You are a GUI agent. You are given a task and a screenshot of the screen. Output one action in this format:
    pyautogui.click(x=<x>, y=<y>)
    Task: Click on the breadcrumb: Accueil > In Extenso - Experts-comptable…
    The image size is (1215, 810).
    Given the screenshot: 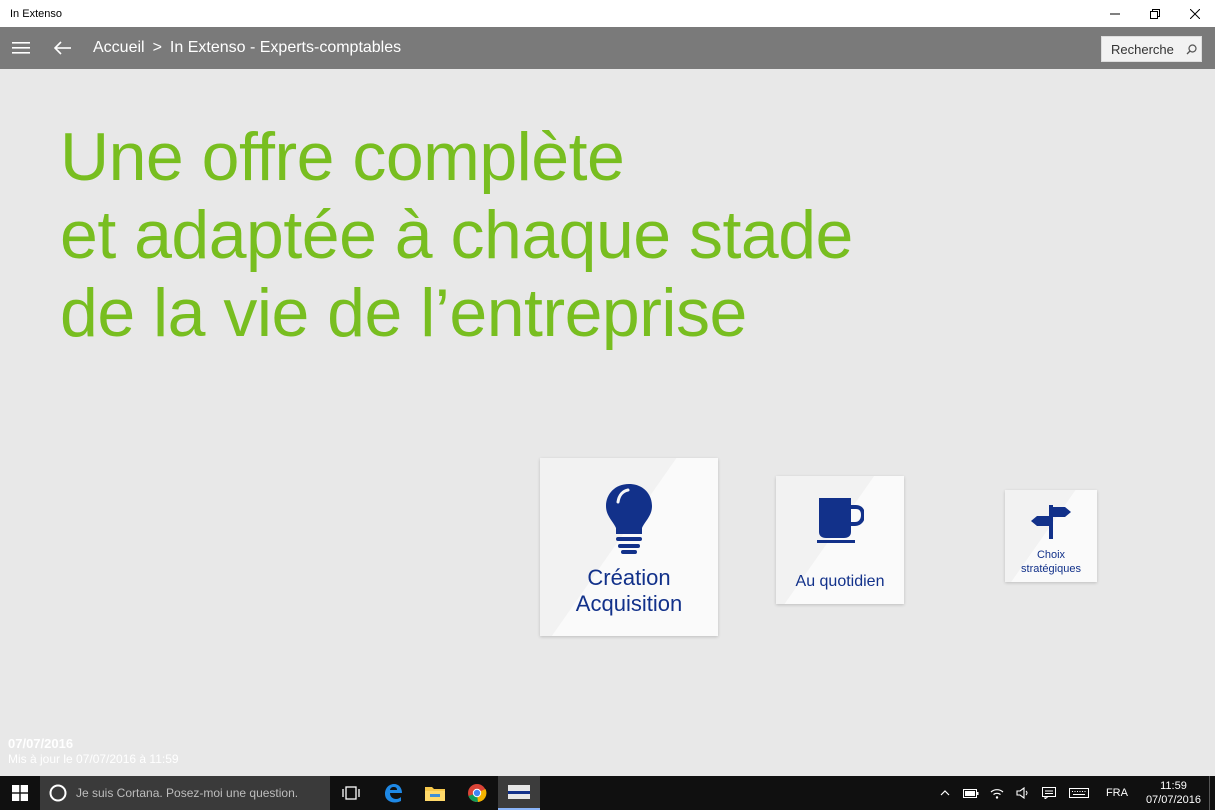 What is the action you would take?
    pyautogui.click(x=247, y=48)
    